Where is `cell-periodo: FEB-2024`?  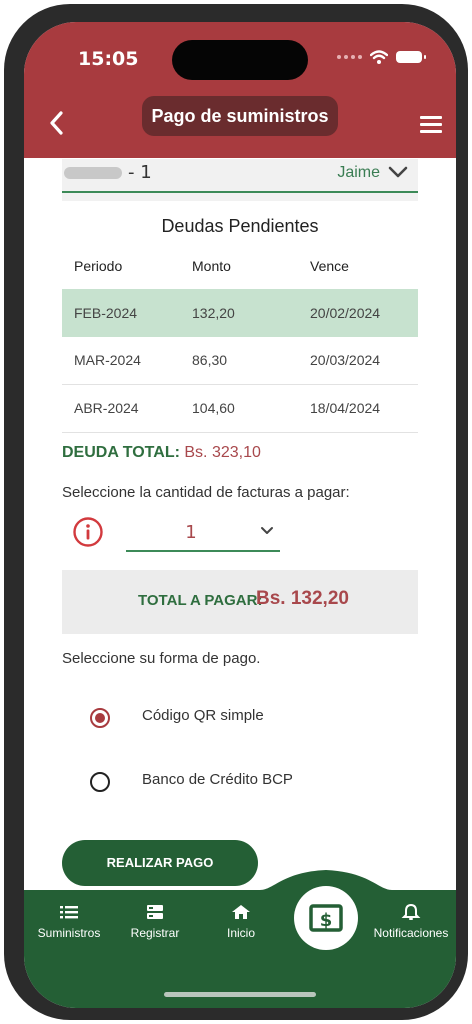 cell-periodo: FEB-2024 is located at coordinates (106, 313).